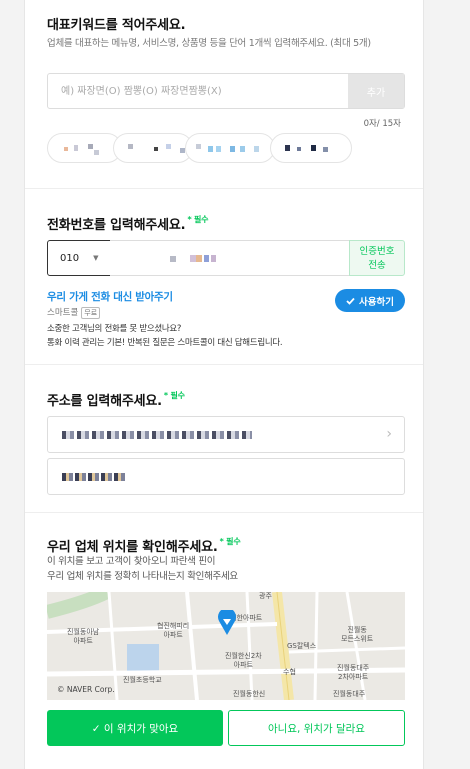  What do you see at coordinates (316, 728) in the screenshot?
I see `wrong-location-button: 아니요, 위치가 달라요` at bounding box center [316, 728].